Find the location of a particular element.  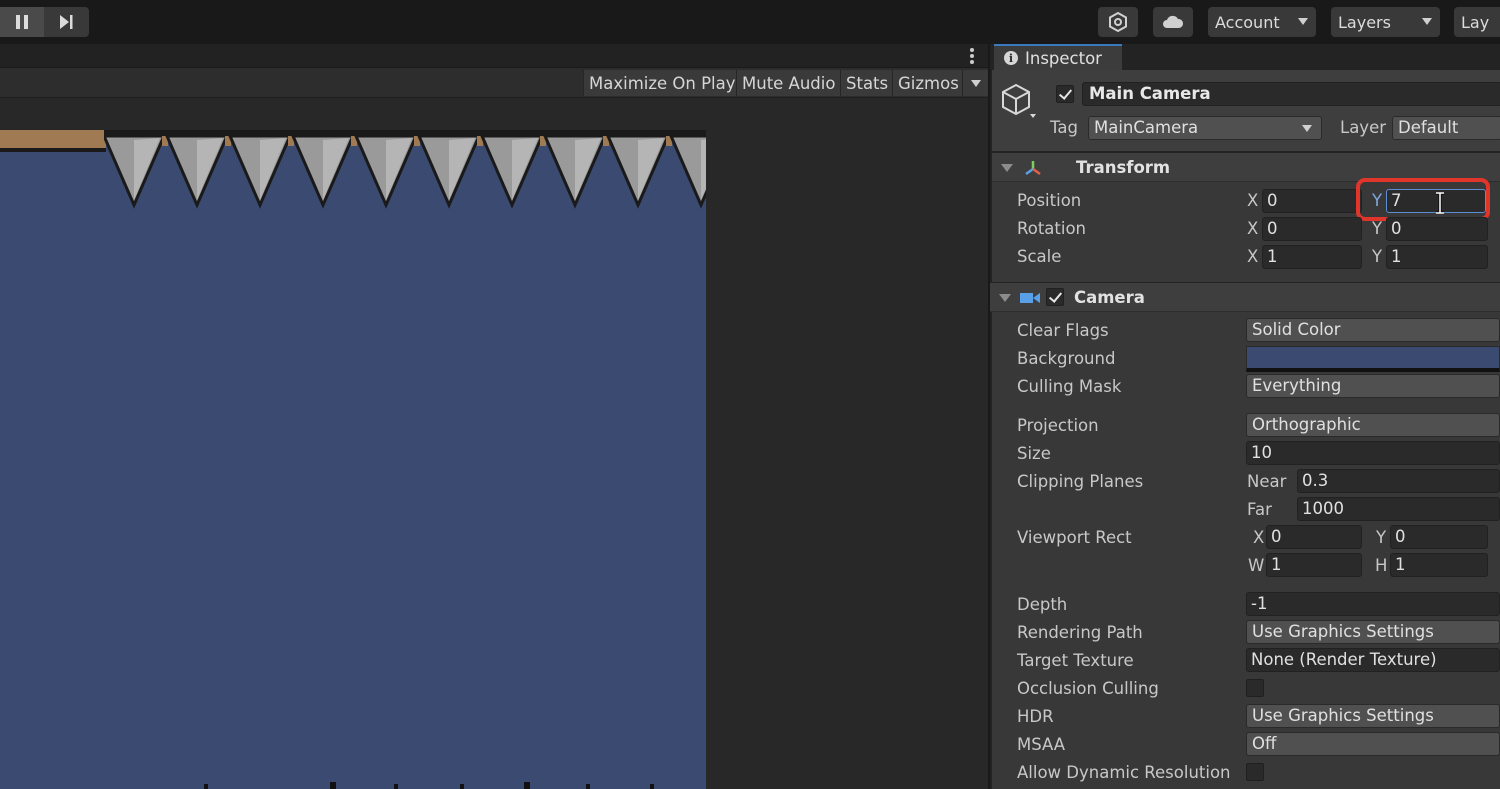

layout-dropdown: Lay is located at coordinates (1477, 22).